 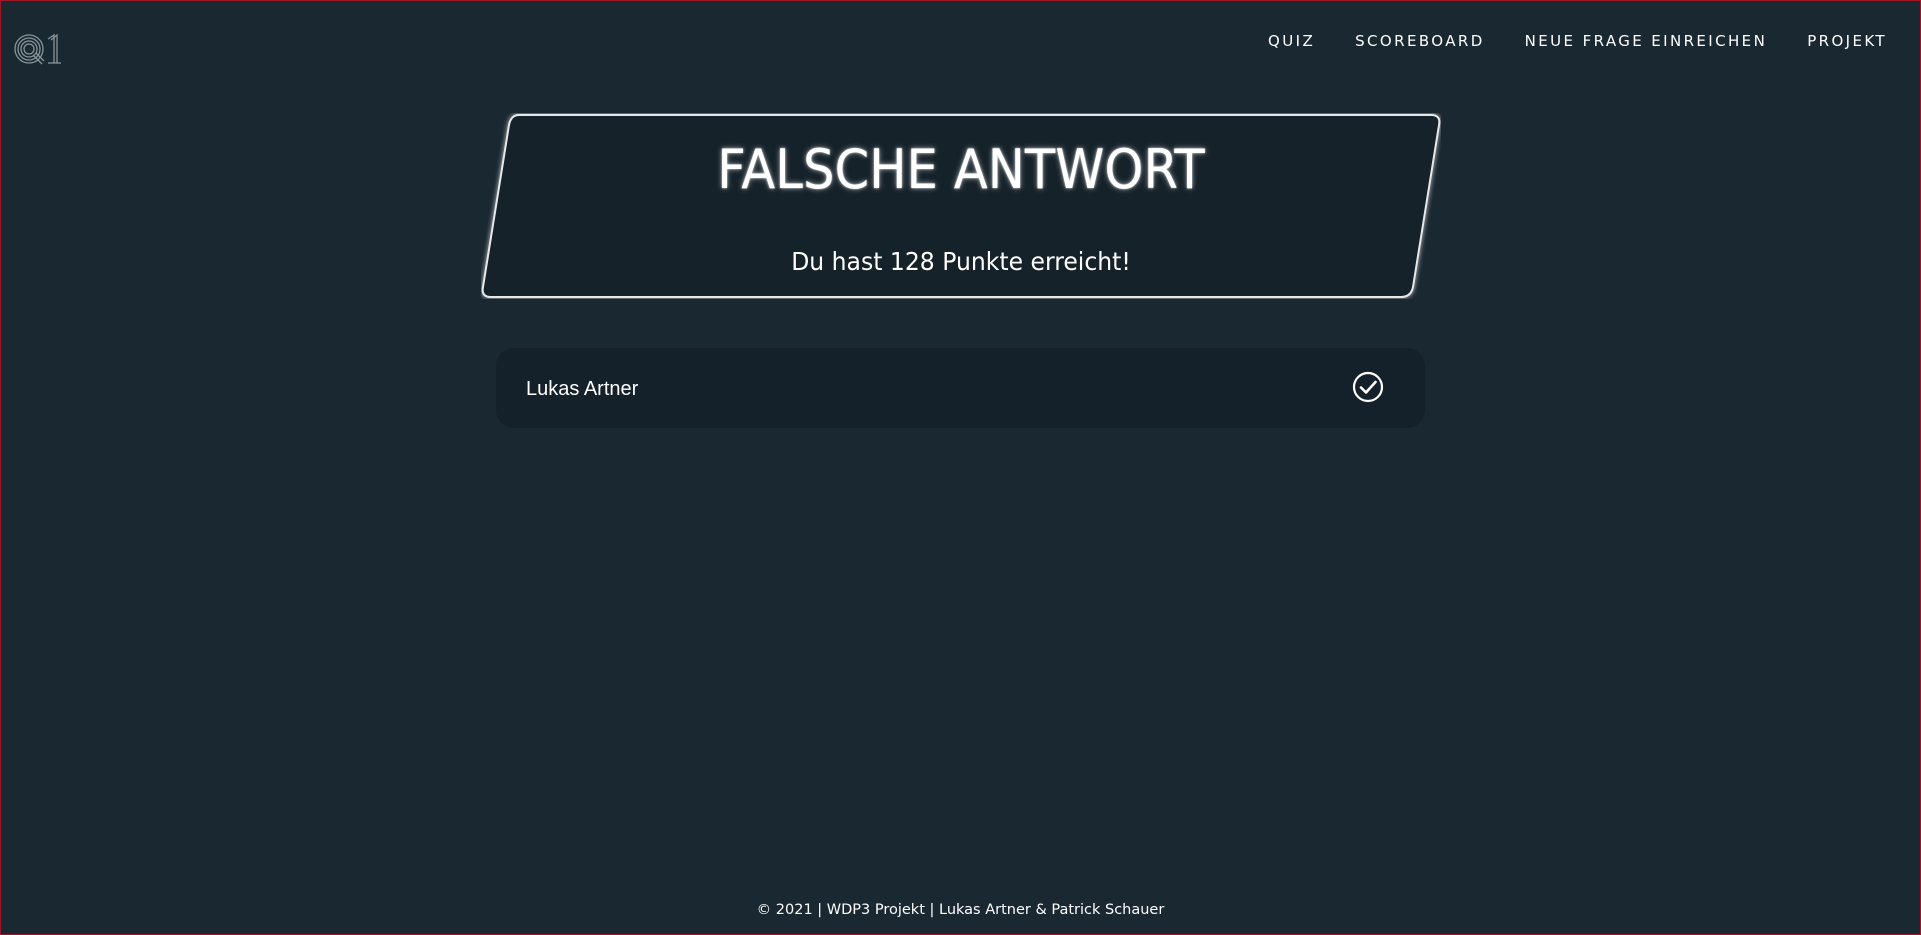 I want to click on name-submit-form, so click(x=960, y=388).